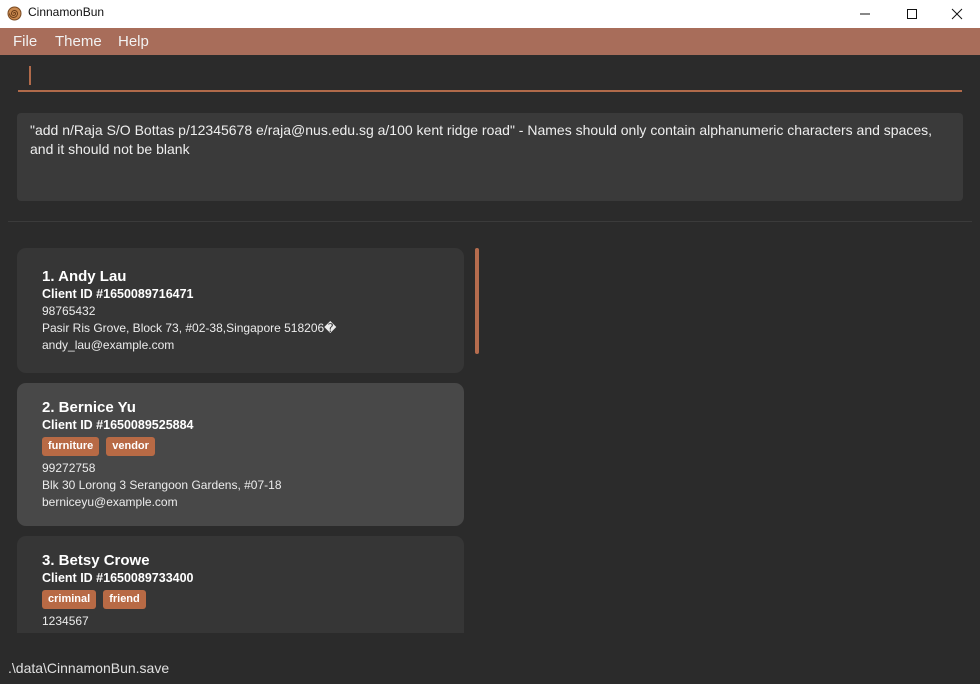 Image resolution: width=980 pixels, height=684 pixels. I want to click on tag: furniture, so click(71, 446).